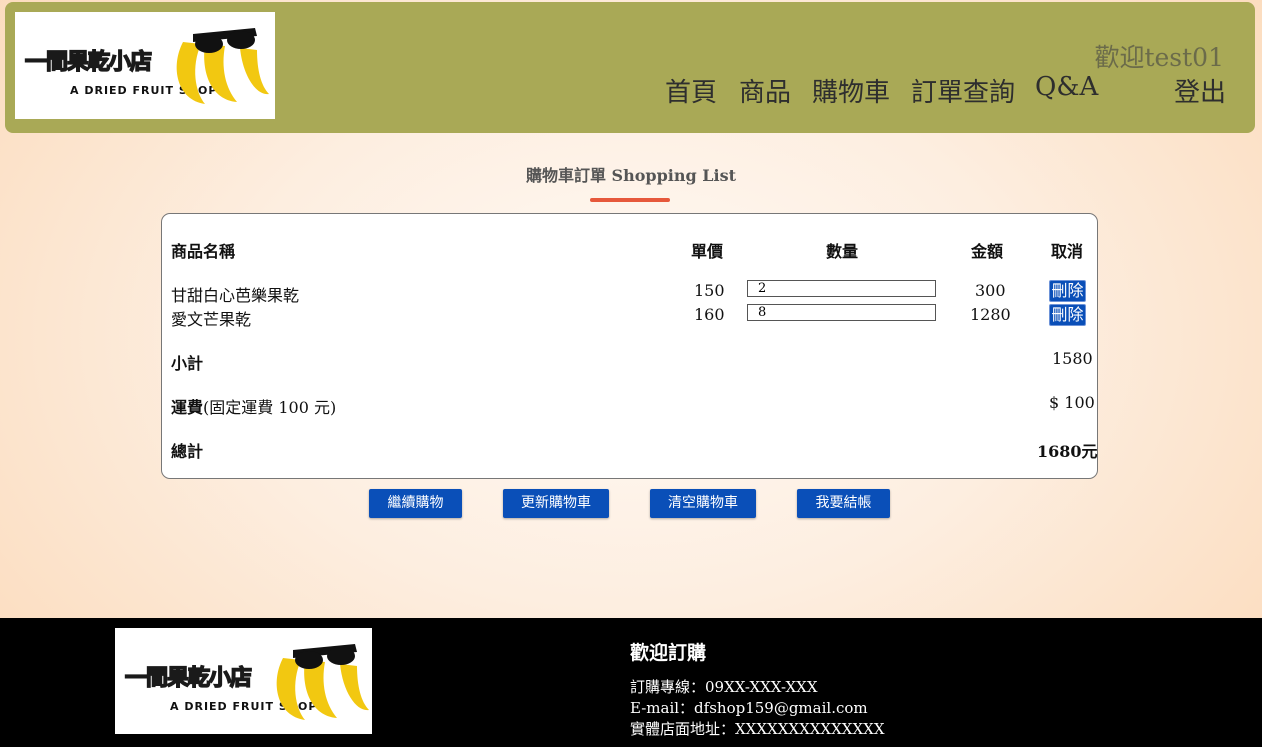  Describe the element at coordinates (630, 200) in the screenshot. I see `title-underline` at that location.